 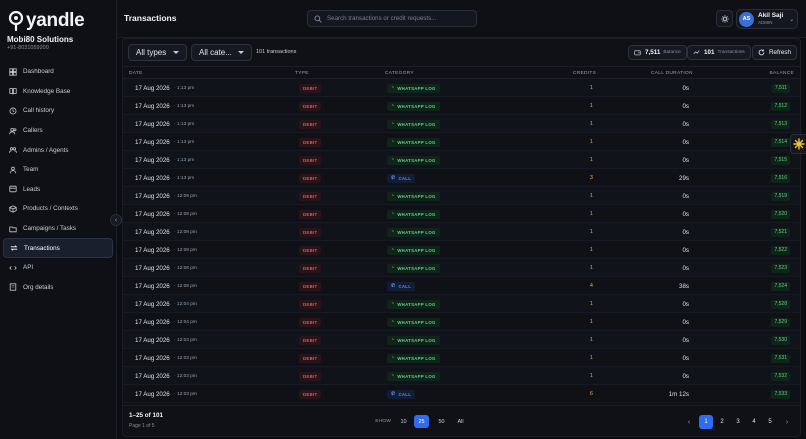 I want to click on type-filter-select: All types, so click(x=157, y=52).